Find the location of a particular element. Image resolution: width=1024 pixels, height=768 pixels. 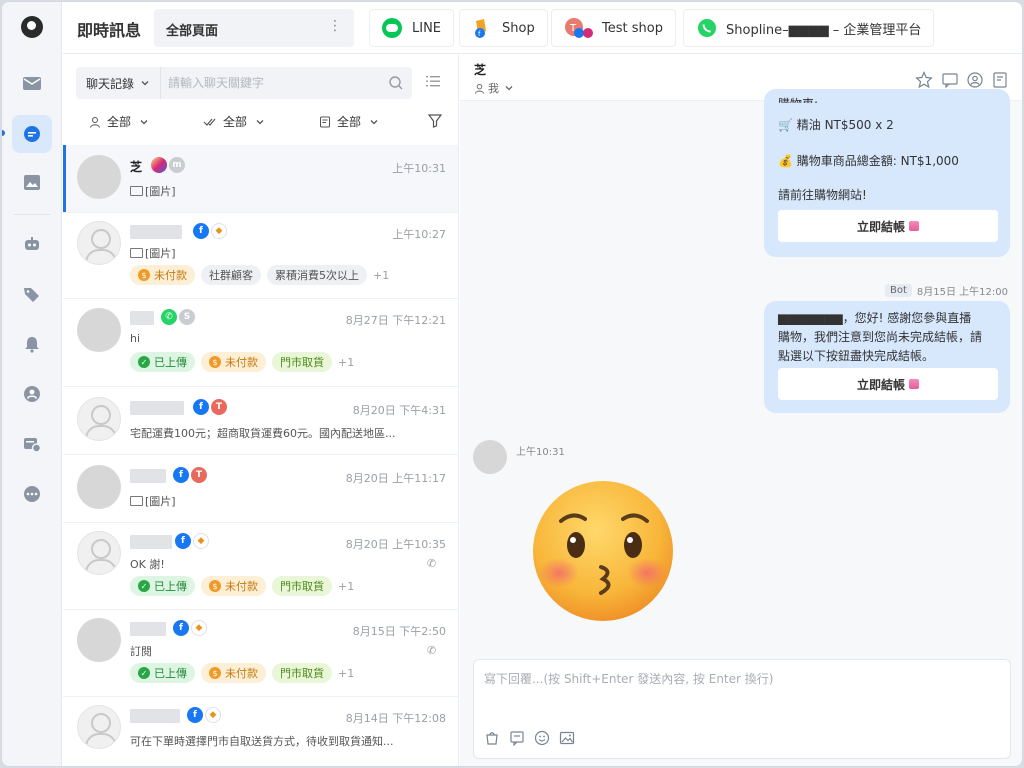

last-message: hi is located at coordinates (135, 338).